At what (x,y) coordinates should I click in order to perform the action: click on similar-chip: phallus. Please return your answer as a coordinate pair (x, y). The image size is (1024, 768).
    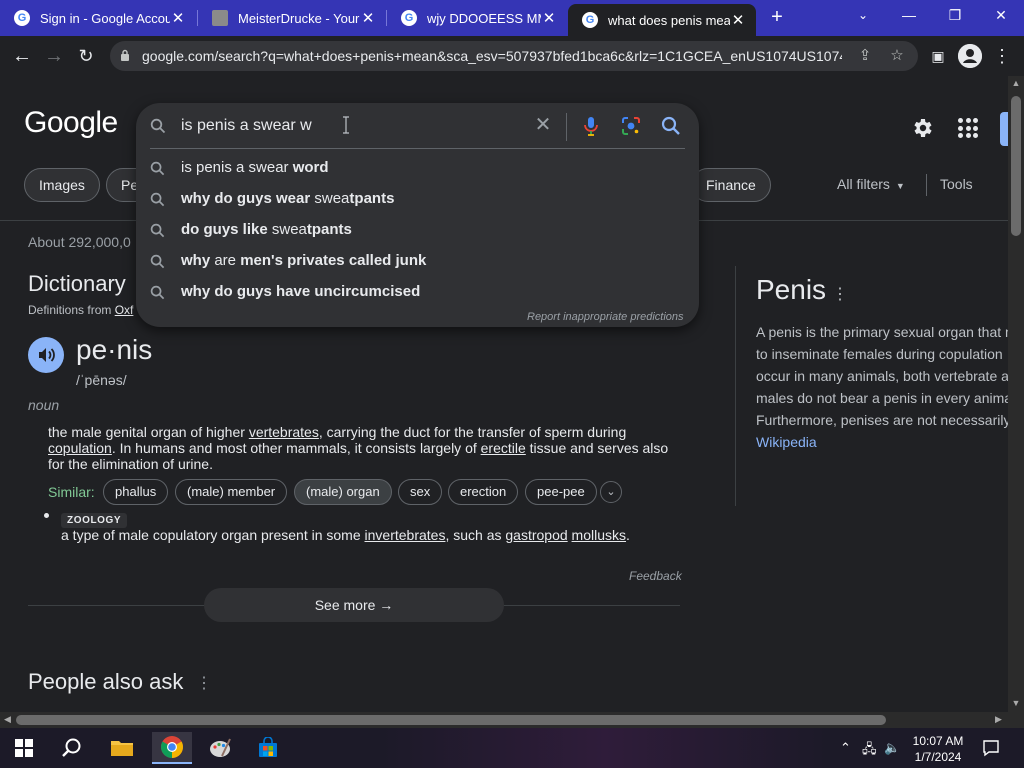
    Looking at the image, I should click on (136, 492).